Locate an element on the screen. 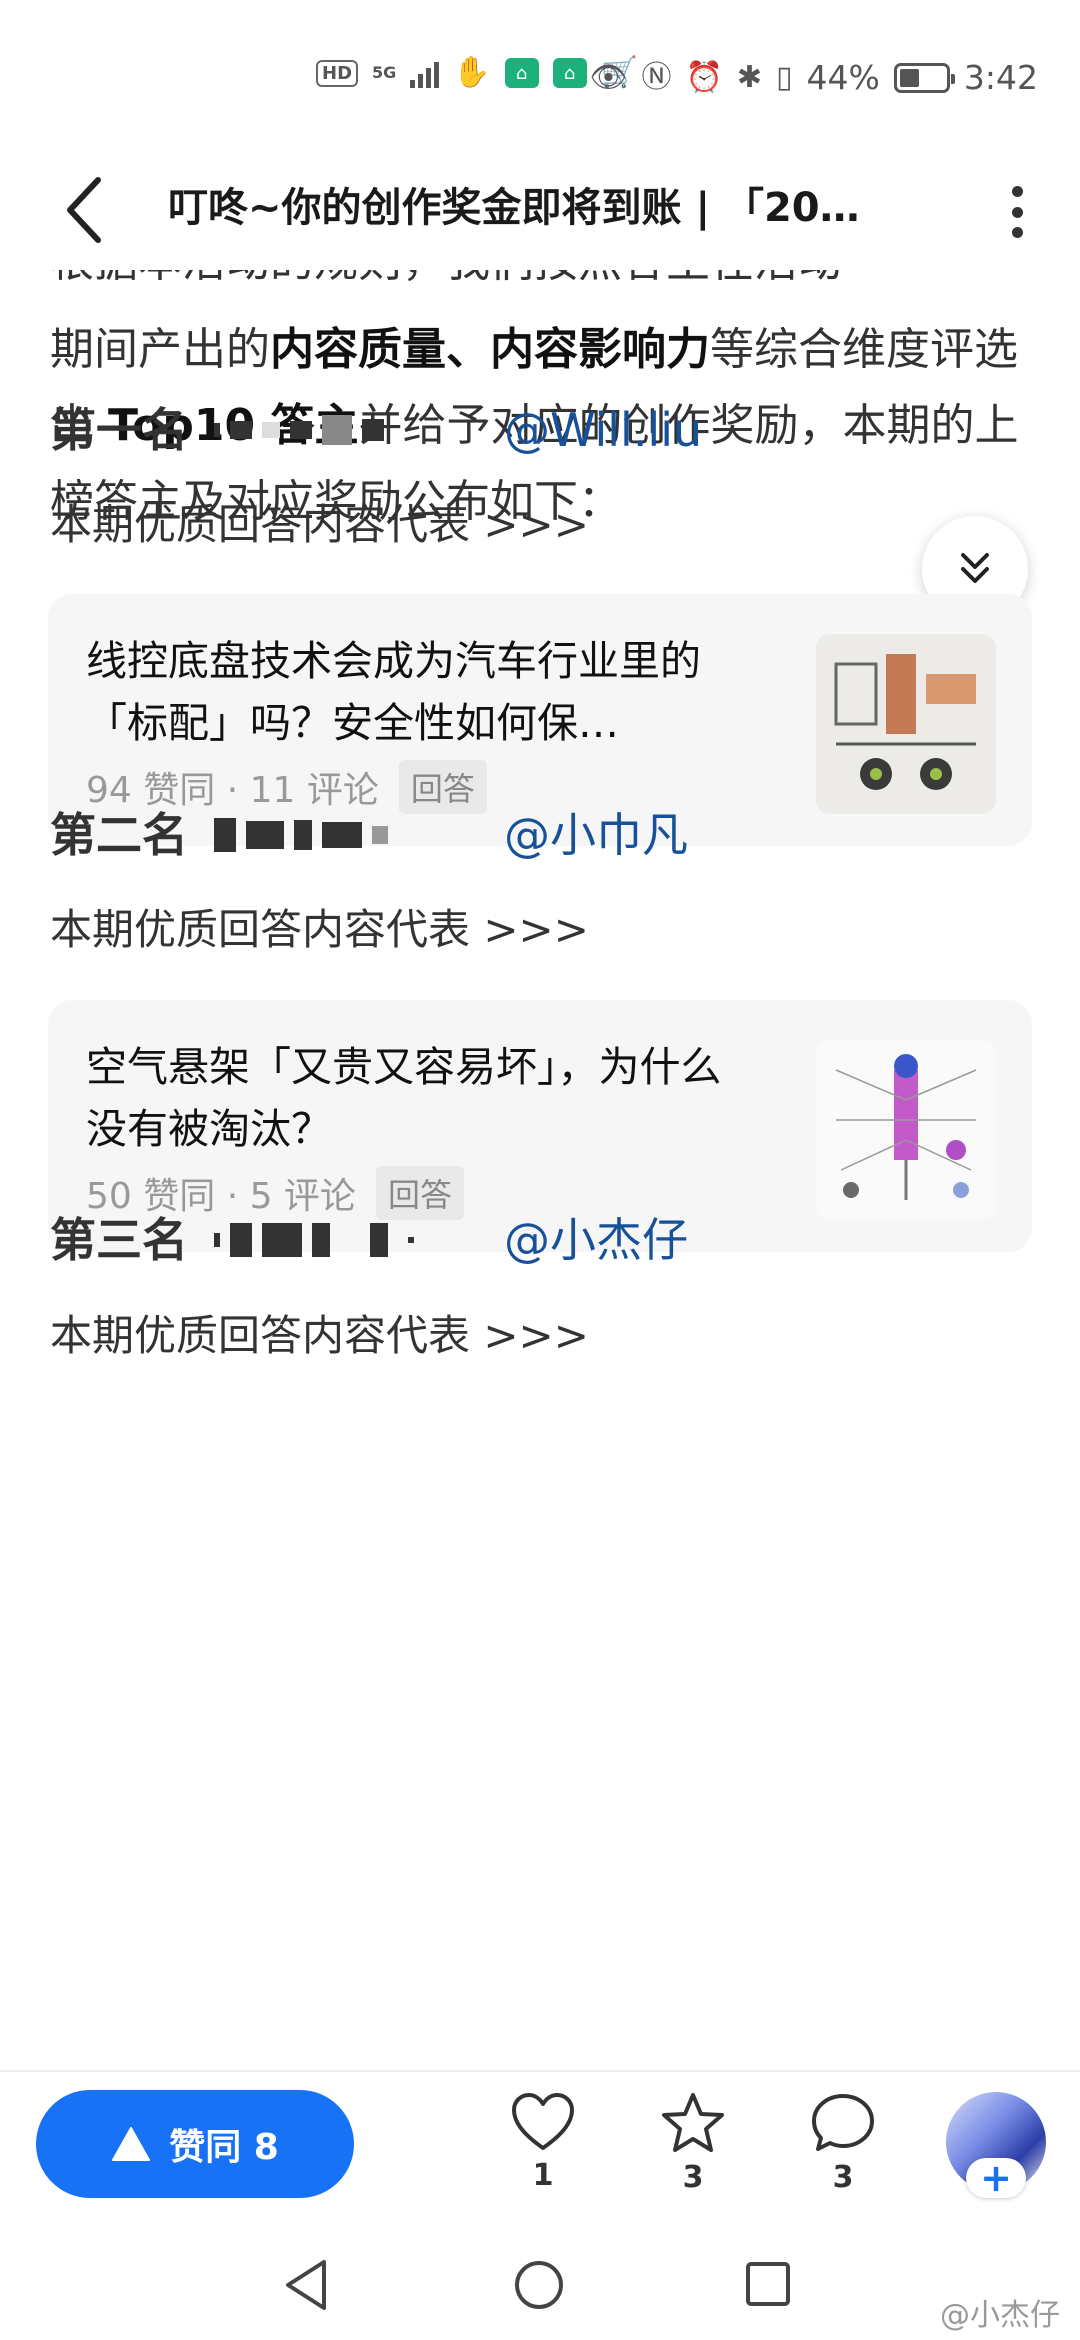 The image size is (1080, 2340). chevron-left-icon is located at coordinates (84, 210).